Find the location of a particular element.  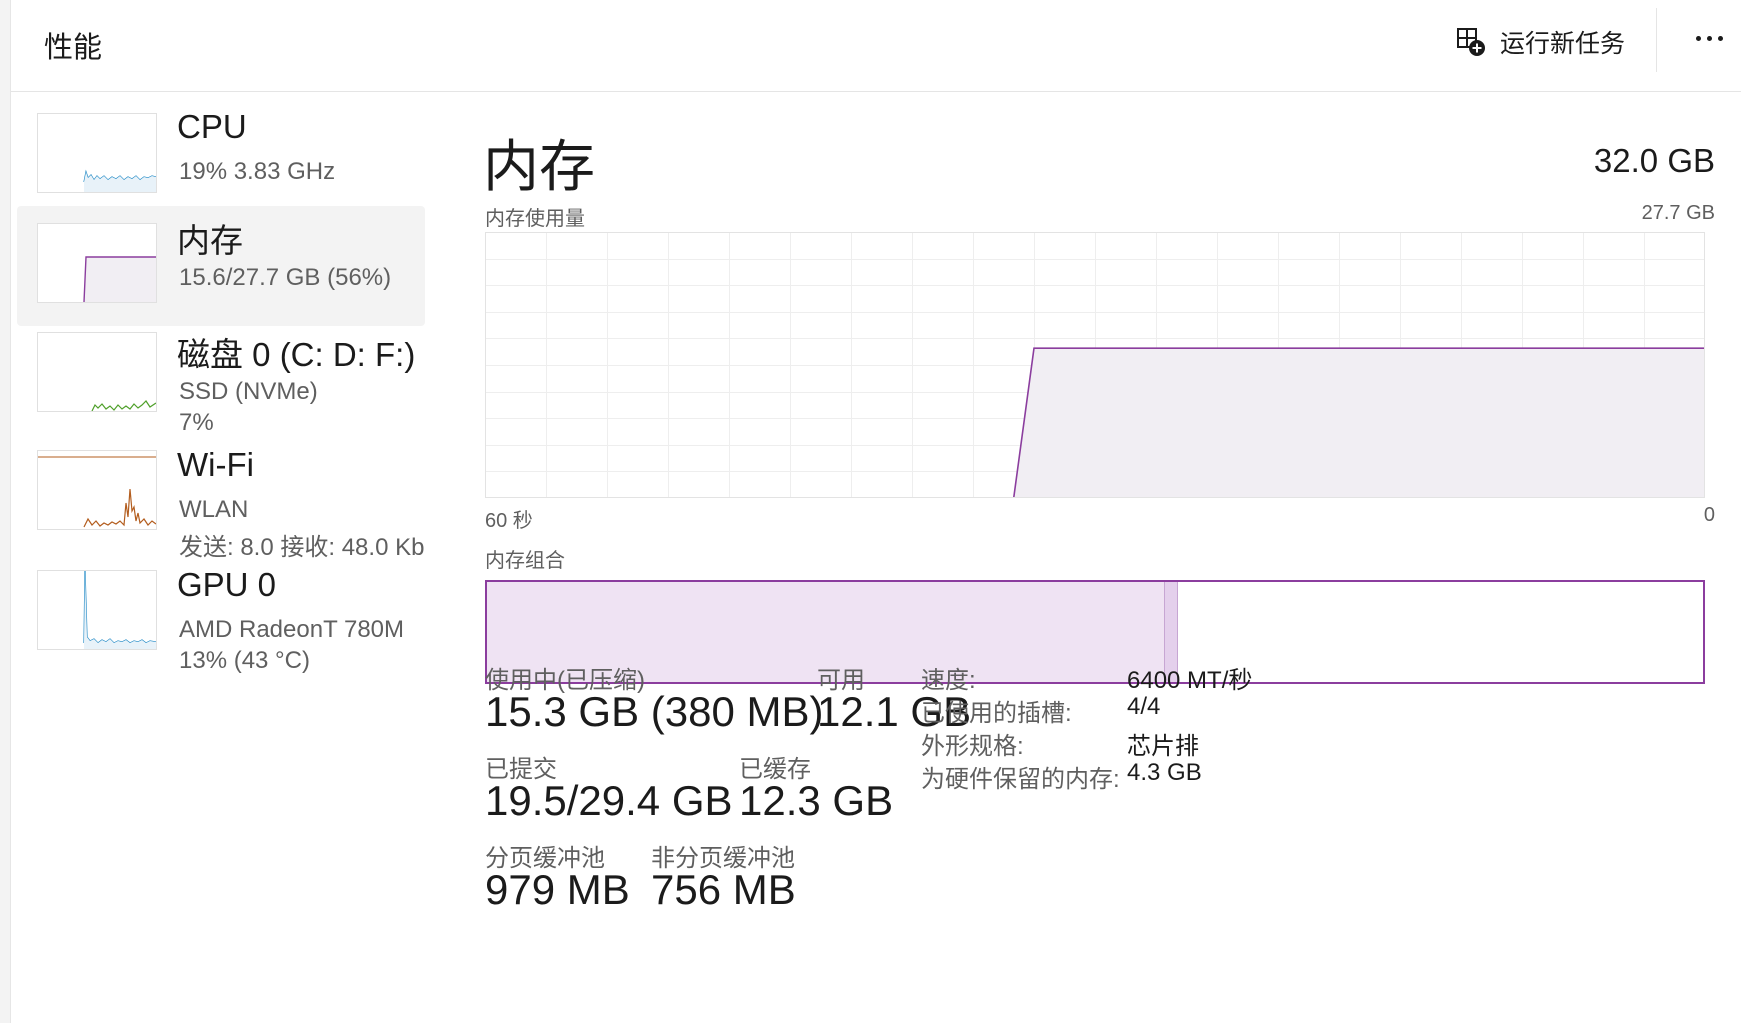

title-bar: 性能 运行新任务 is located at coordinates (876, 46).